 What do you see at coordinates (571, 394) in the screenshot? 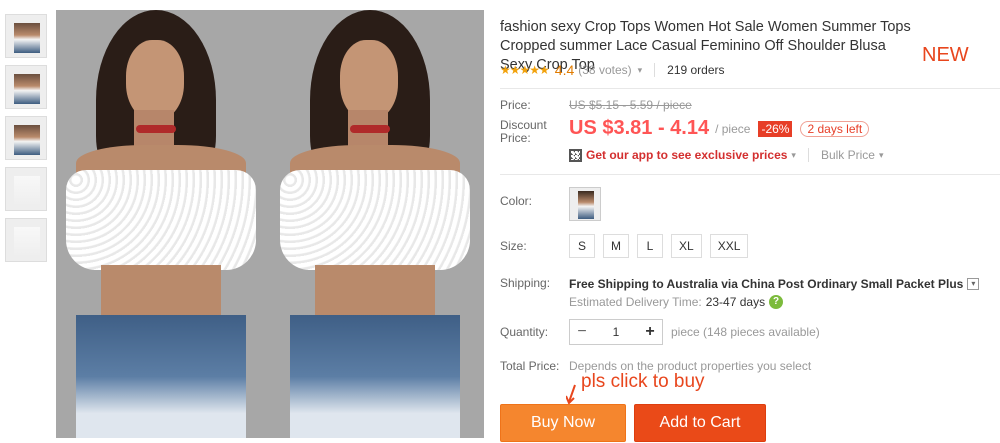
I see `arrow-icon` at bounding box center [571, 394].